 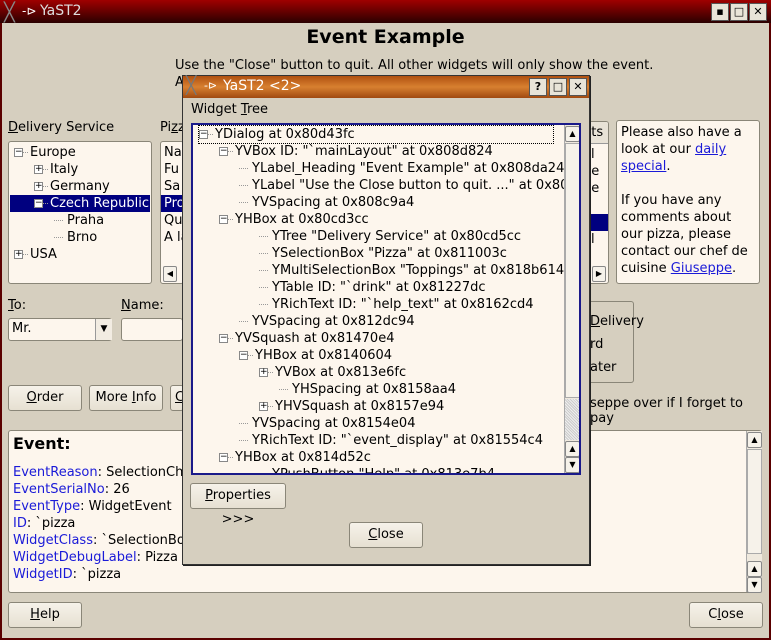 What do you see at coordinates (172, 203) in the screenshot?
I see `list-item: Pro` at bounding box center [172, 203].